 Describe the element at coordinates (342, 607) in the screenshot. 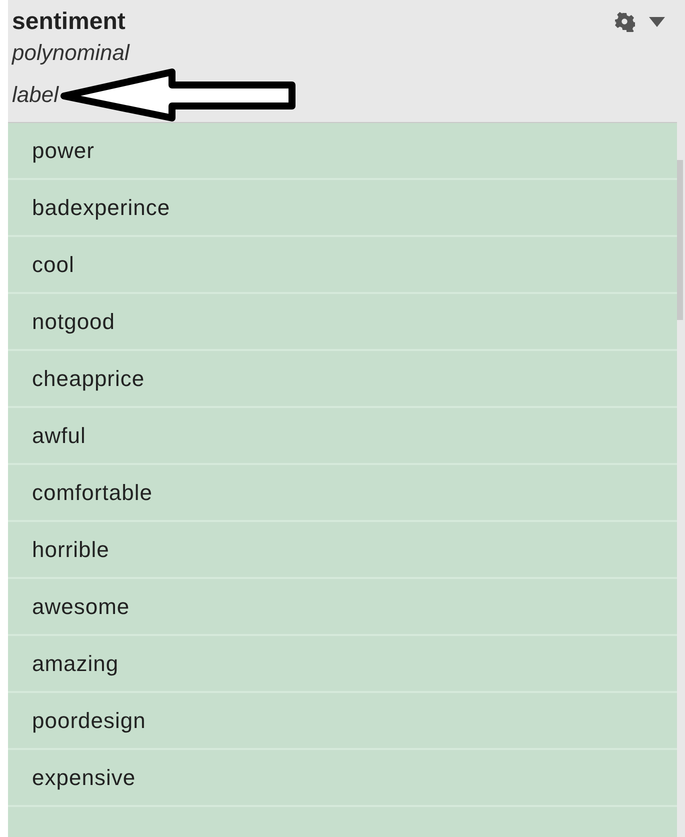

I see `nominal-value: awesome` at that location.